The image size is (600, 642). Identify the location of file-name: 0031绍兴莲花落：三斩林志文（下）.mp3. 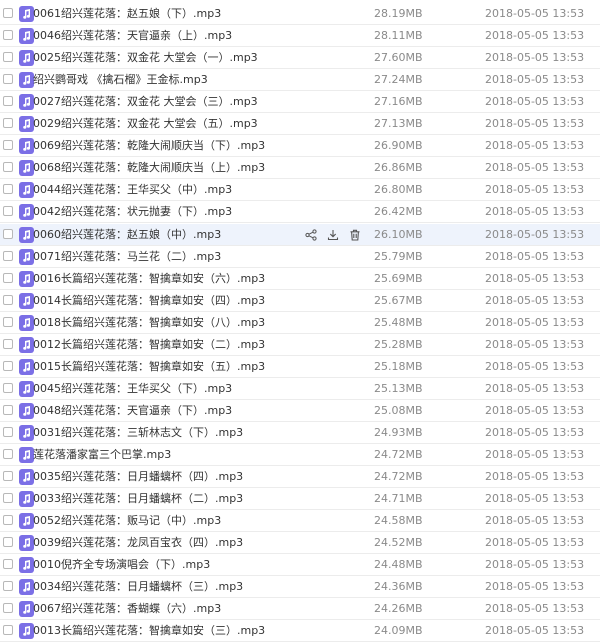
(138, 433).